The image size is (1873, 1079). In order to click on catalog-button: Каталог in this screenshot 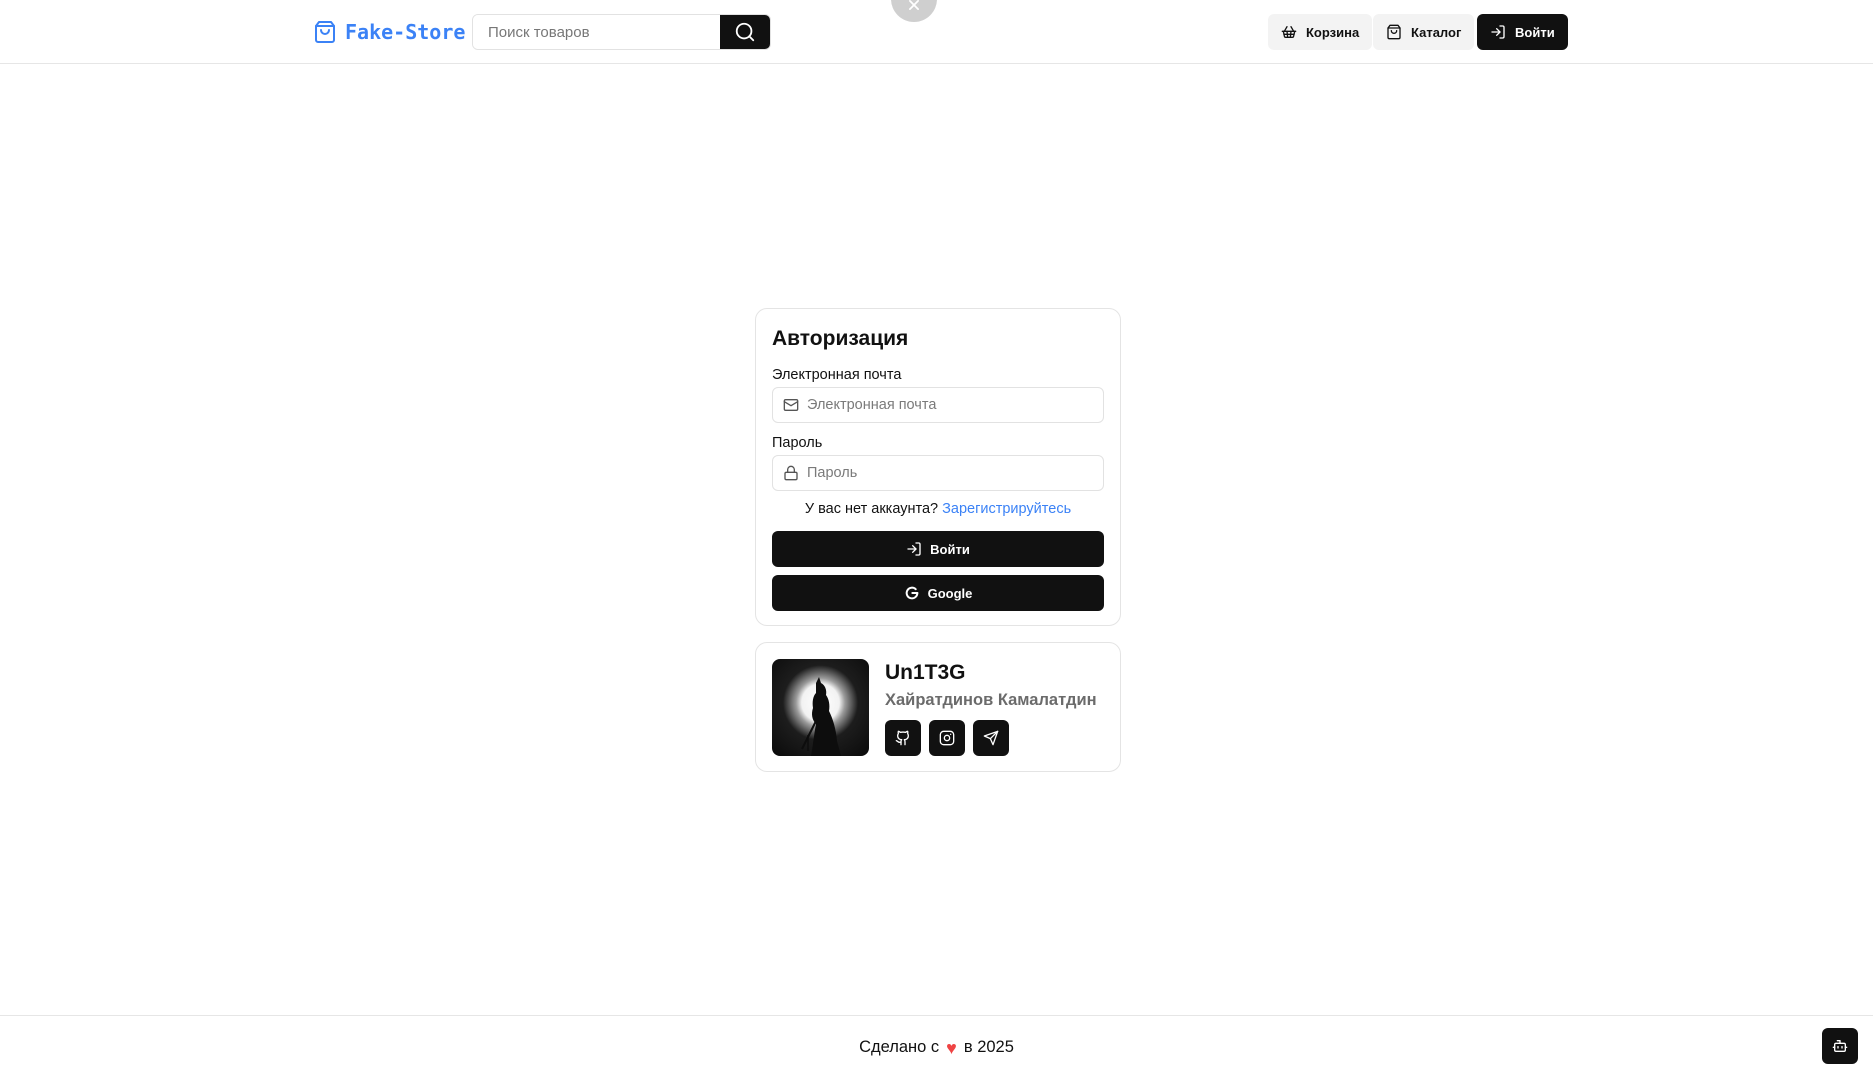, I will do `click(1424, 32)`.